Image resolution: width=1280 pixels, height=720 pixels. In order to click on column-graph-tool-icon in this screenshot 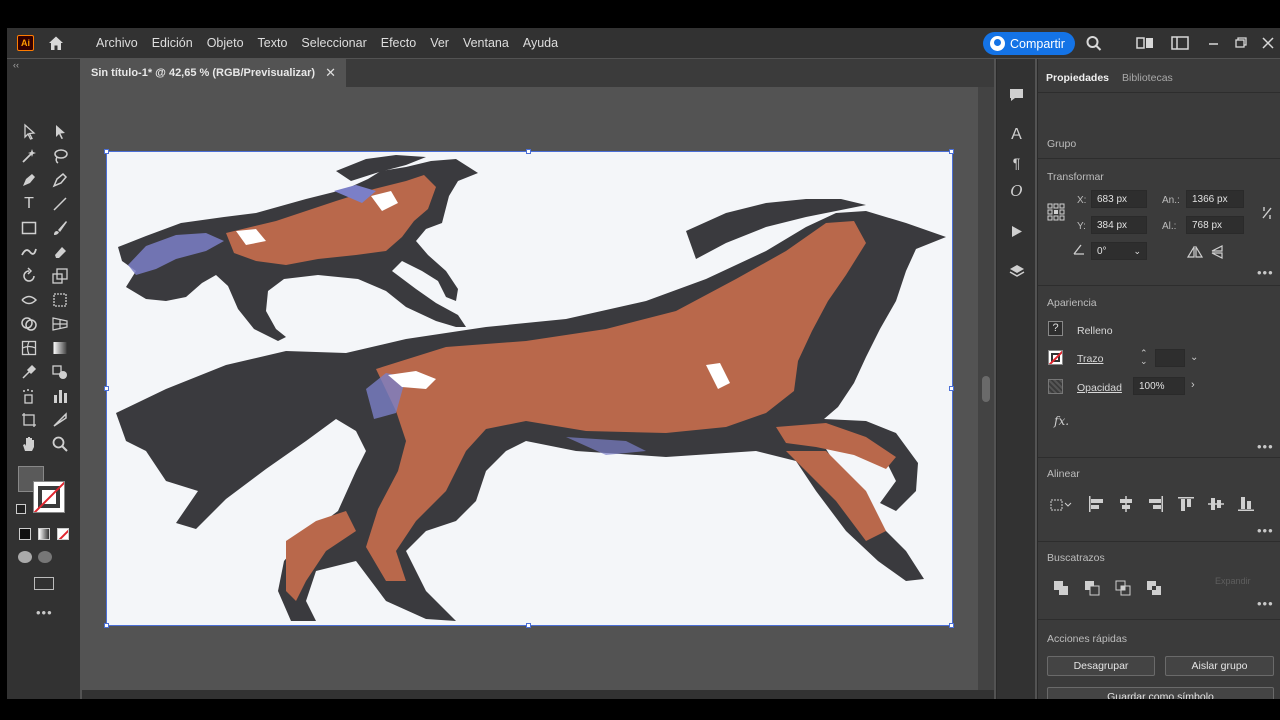, I will do `click(60, 396)`.